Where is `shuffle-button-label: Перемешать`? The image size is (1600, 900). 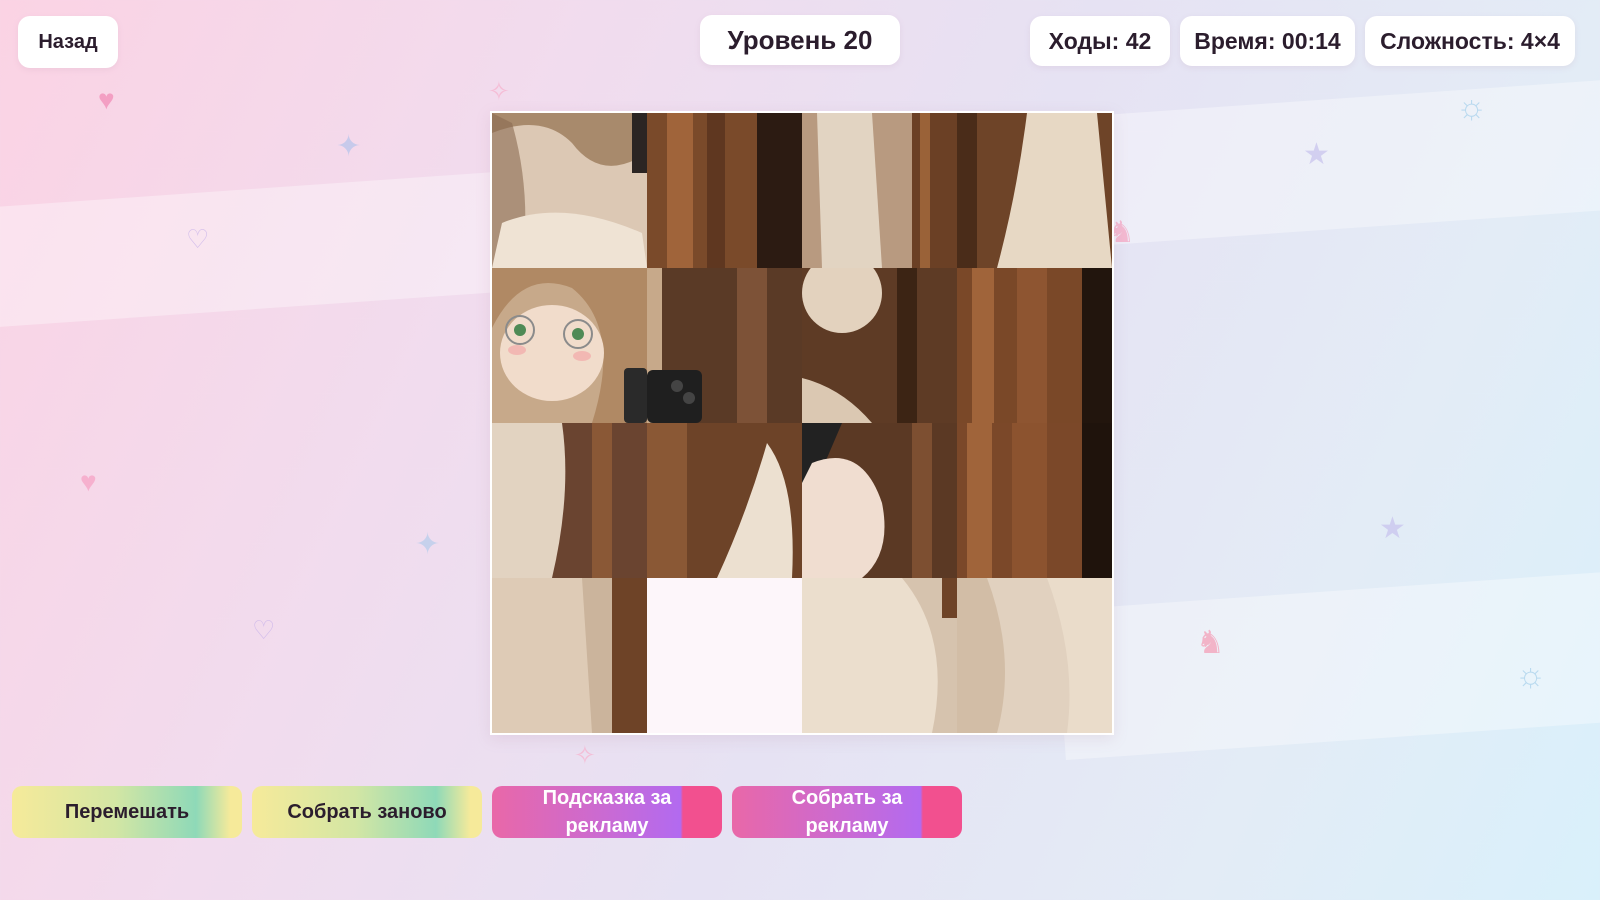
shuffle-button-label: Перемешать is located at coordinates (127, 811).